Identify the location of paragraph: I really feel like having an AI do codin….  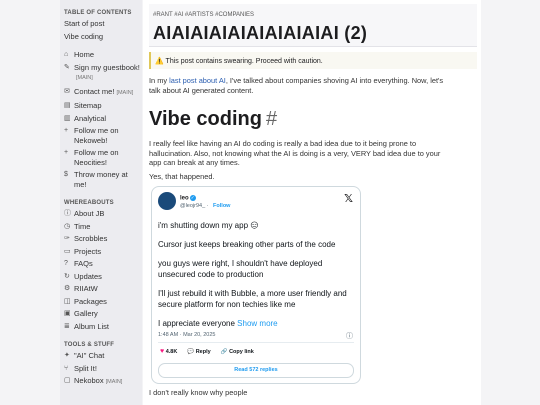
(295, 153).